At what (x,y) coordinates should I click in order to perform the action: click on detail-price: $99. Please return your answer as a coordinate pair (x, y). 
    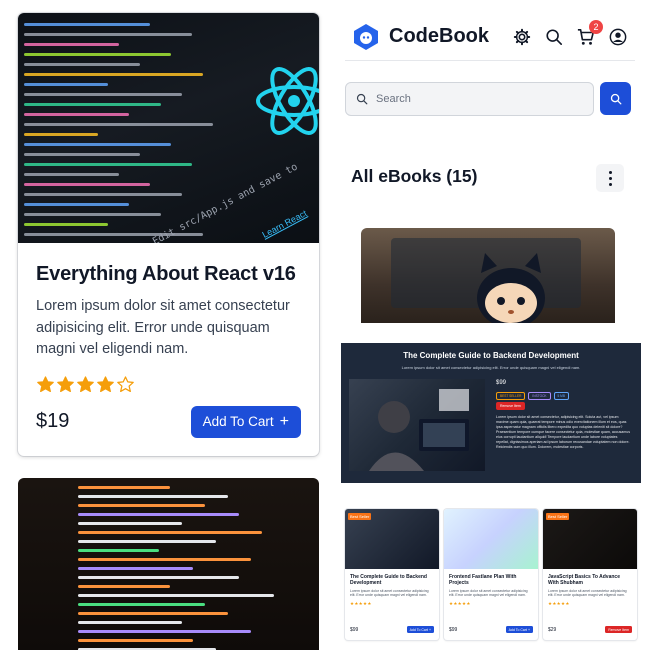
    Looking at the image, I should click on (501, 383).